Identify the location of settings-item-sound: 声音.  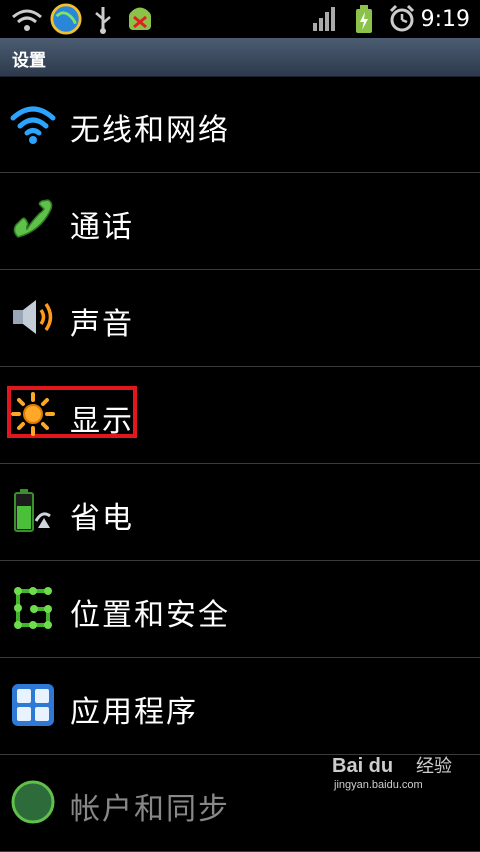
(240, 318).